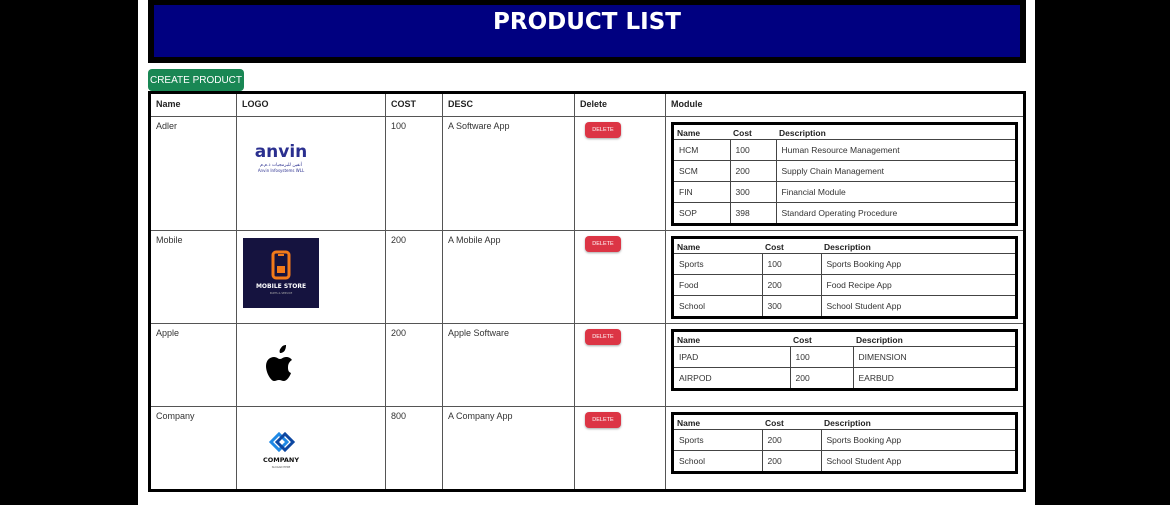 The height and width of the screenshot is (505, 1170). What do you see at coordinates (731, 378) in the screenshot?
I see `module-name: AIRPOD` at bounding box center [731, 378].